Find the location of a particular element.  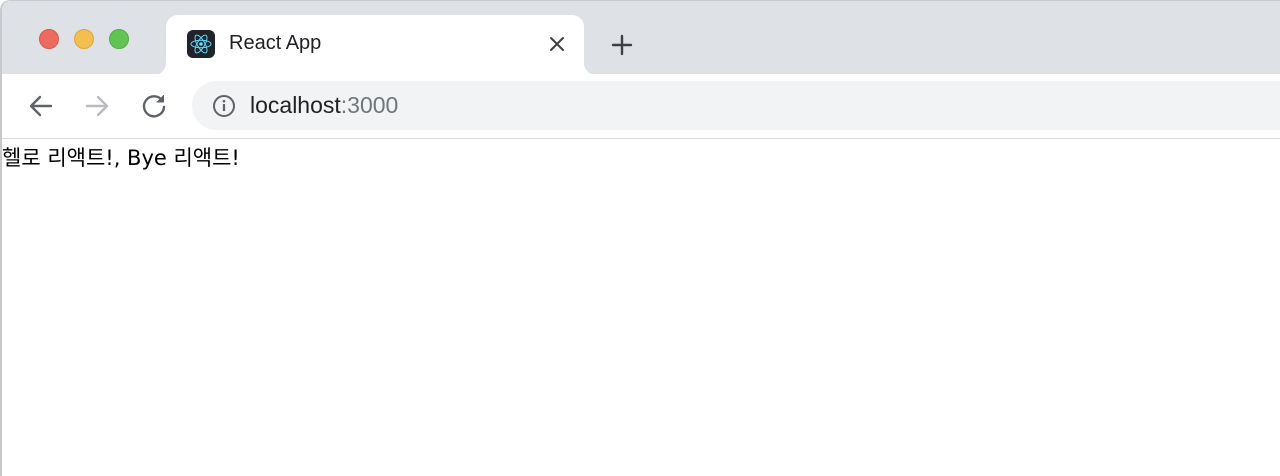

reload-icon is located at coordinates (154, 106).